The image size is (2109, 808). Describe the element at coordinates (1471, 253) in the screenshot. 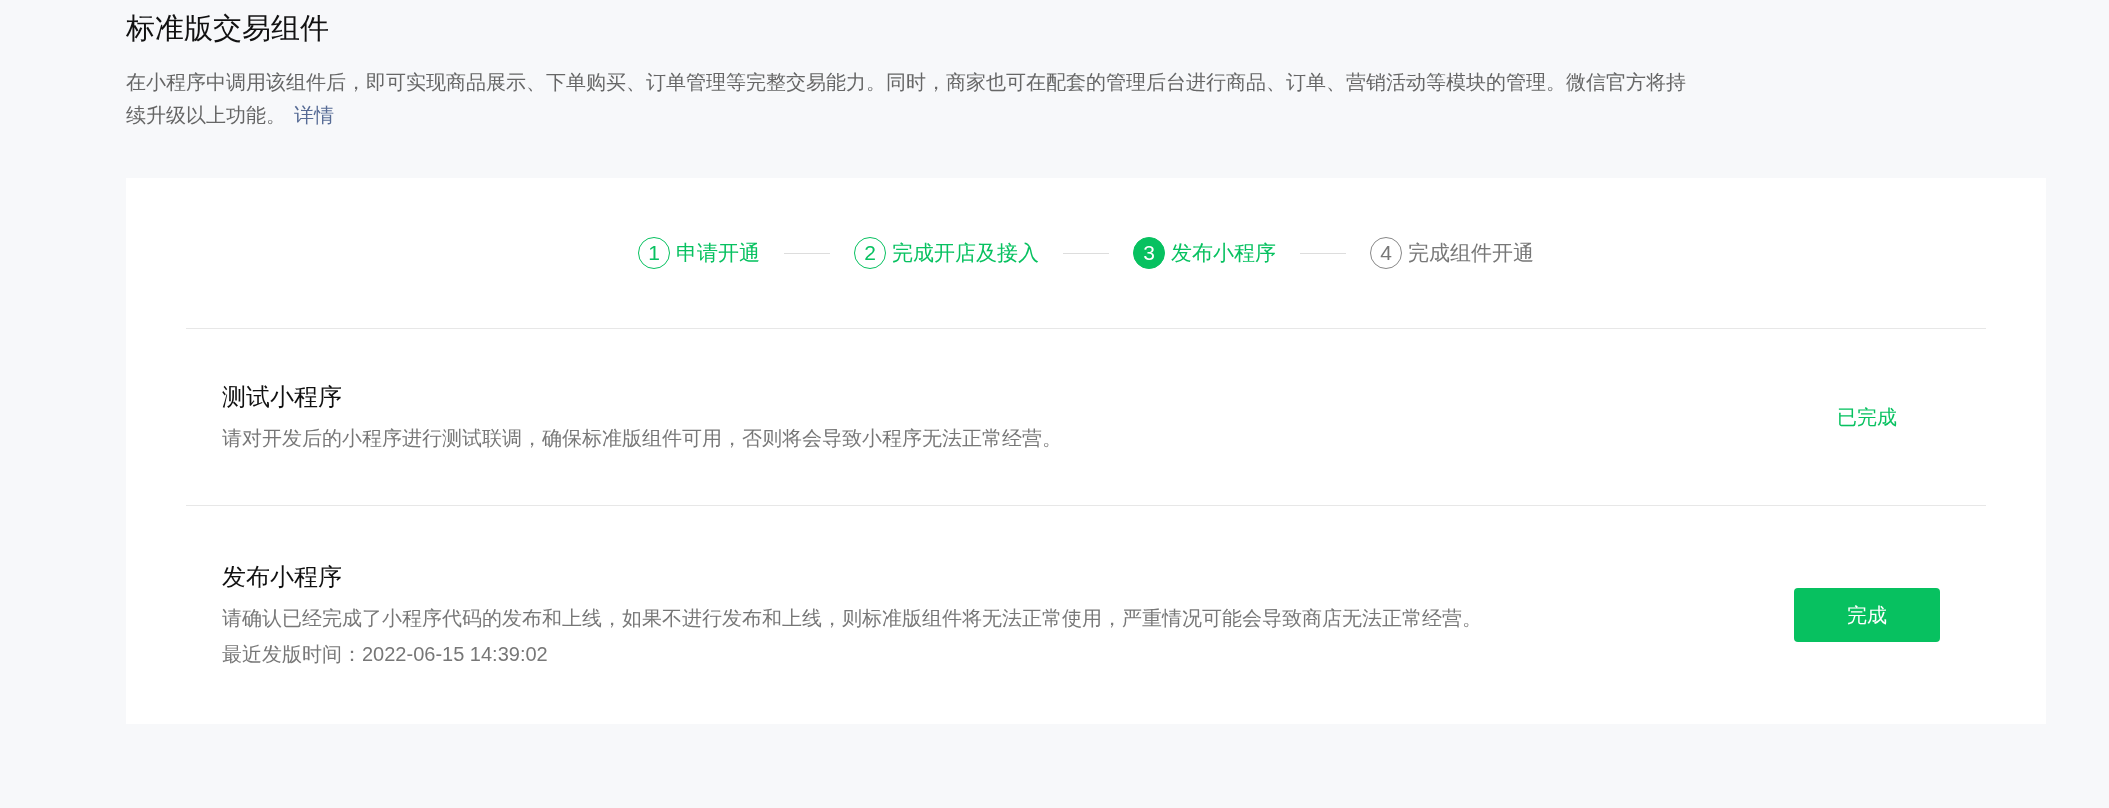

I see `step-label: 完成组件开通` at that location.